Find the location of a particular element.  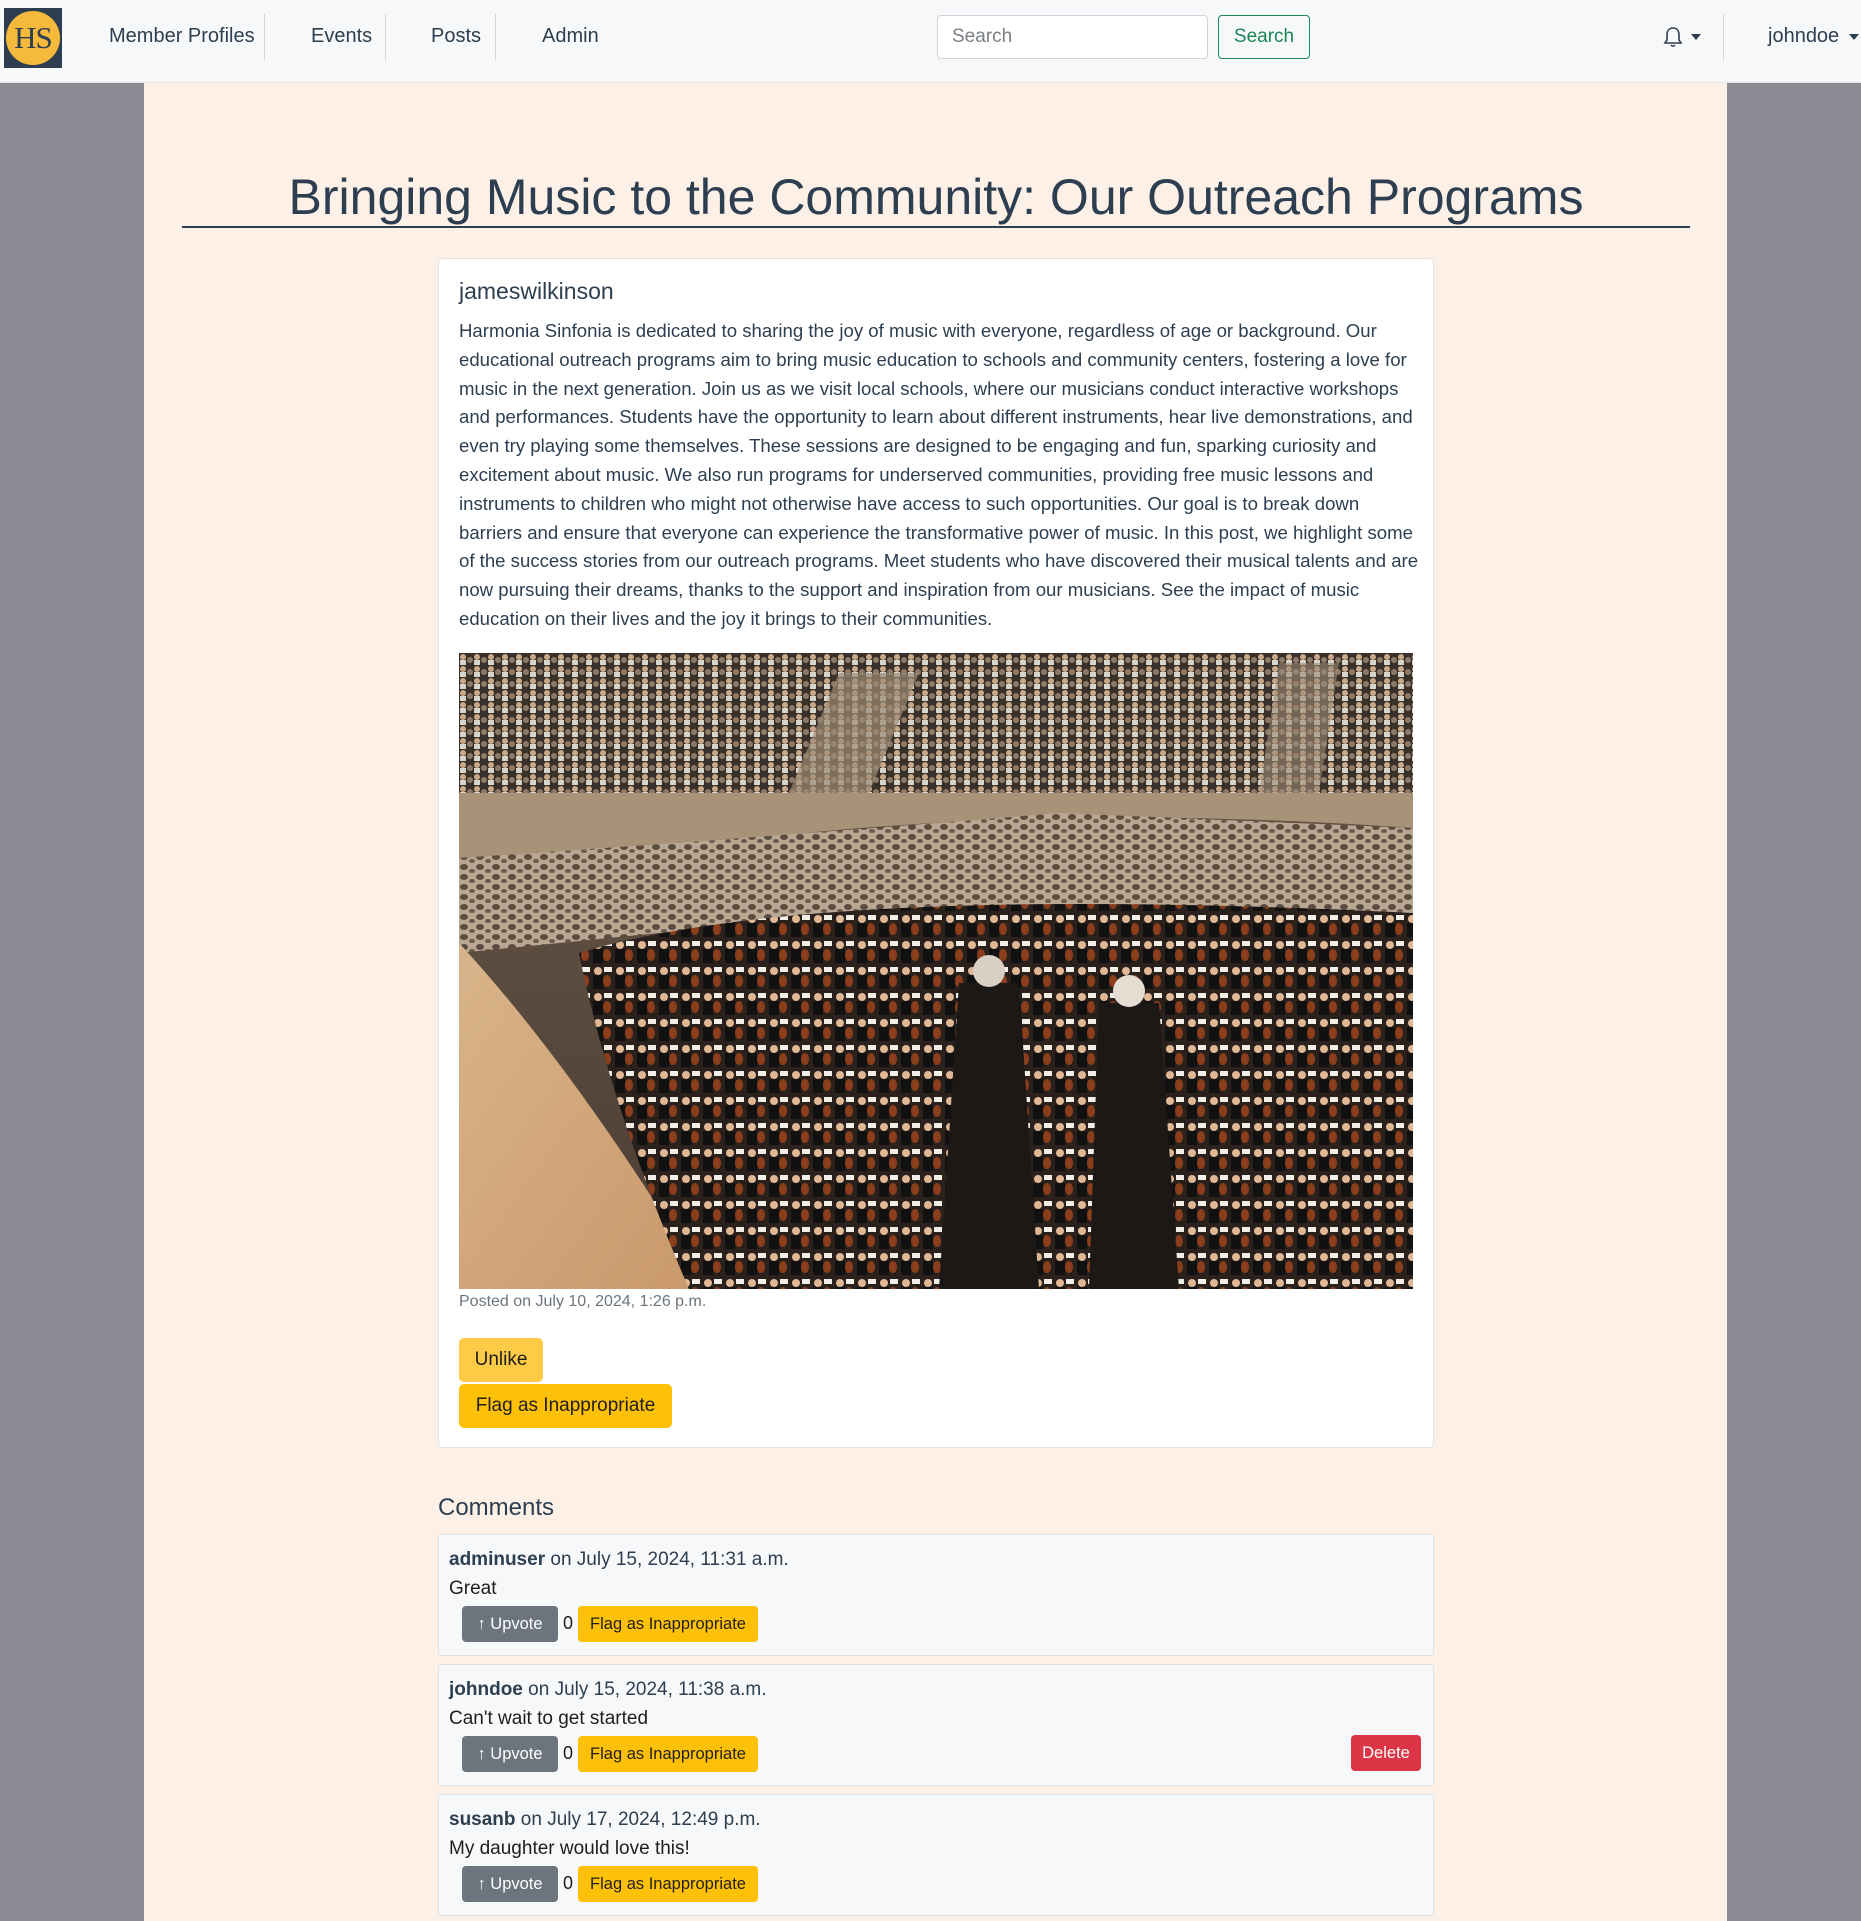

comment-date: on July 17, 2024, 12:49 p.m. is located at coordinates (638, 1819).